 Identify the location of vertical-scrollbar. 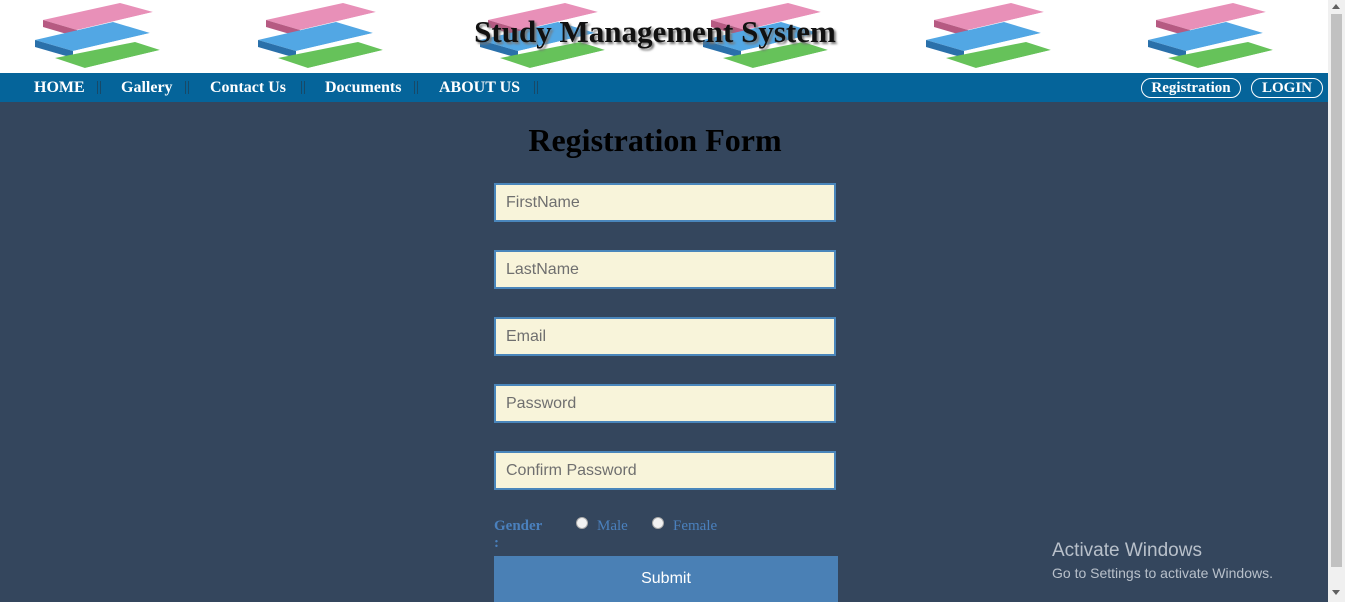
(1336, 301).